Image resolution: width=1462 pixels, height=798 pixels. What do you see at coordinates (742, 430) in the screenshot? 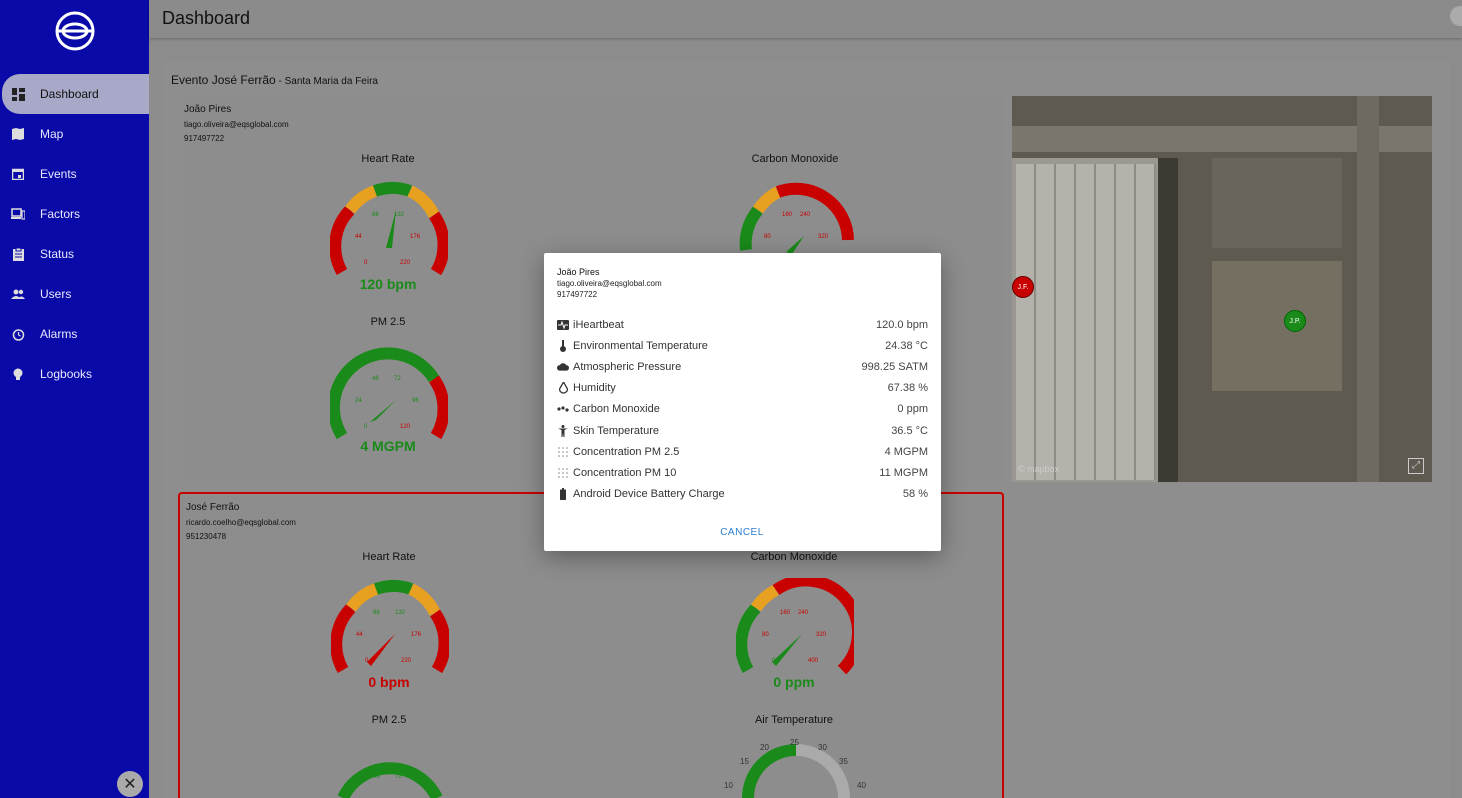
I see `sensor-row: Skin Temperature 36.5 °C` at bounding box center [742, 430].